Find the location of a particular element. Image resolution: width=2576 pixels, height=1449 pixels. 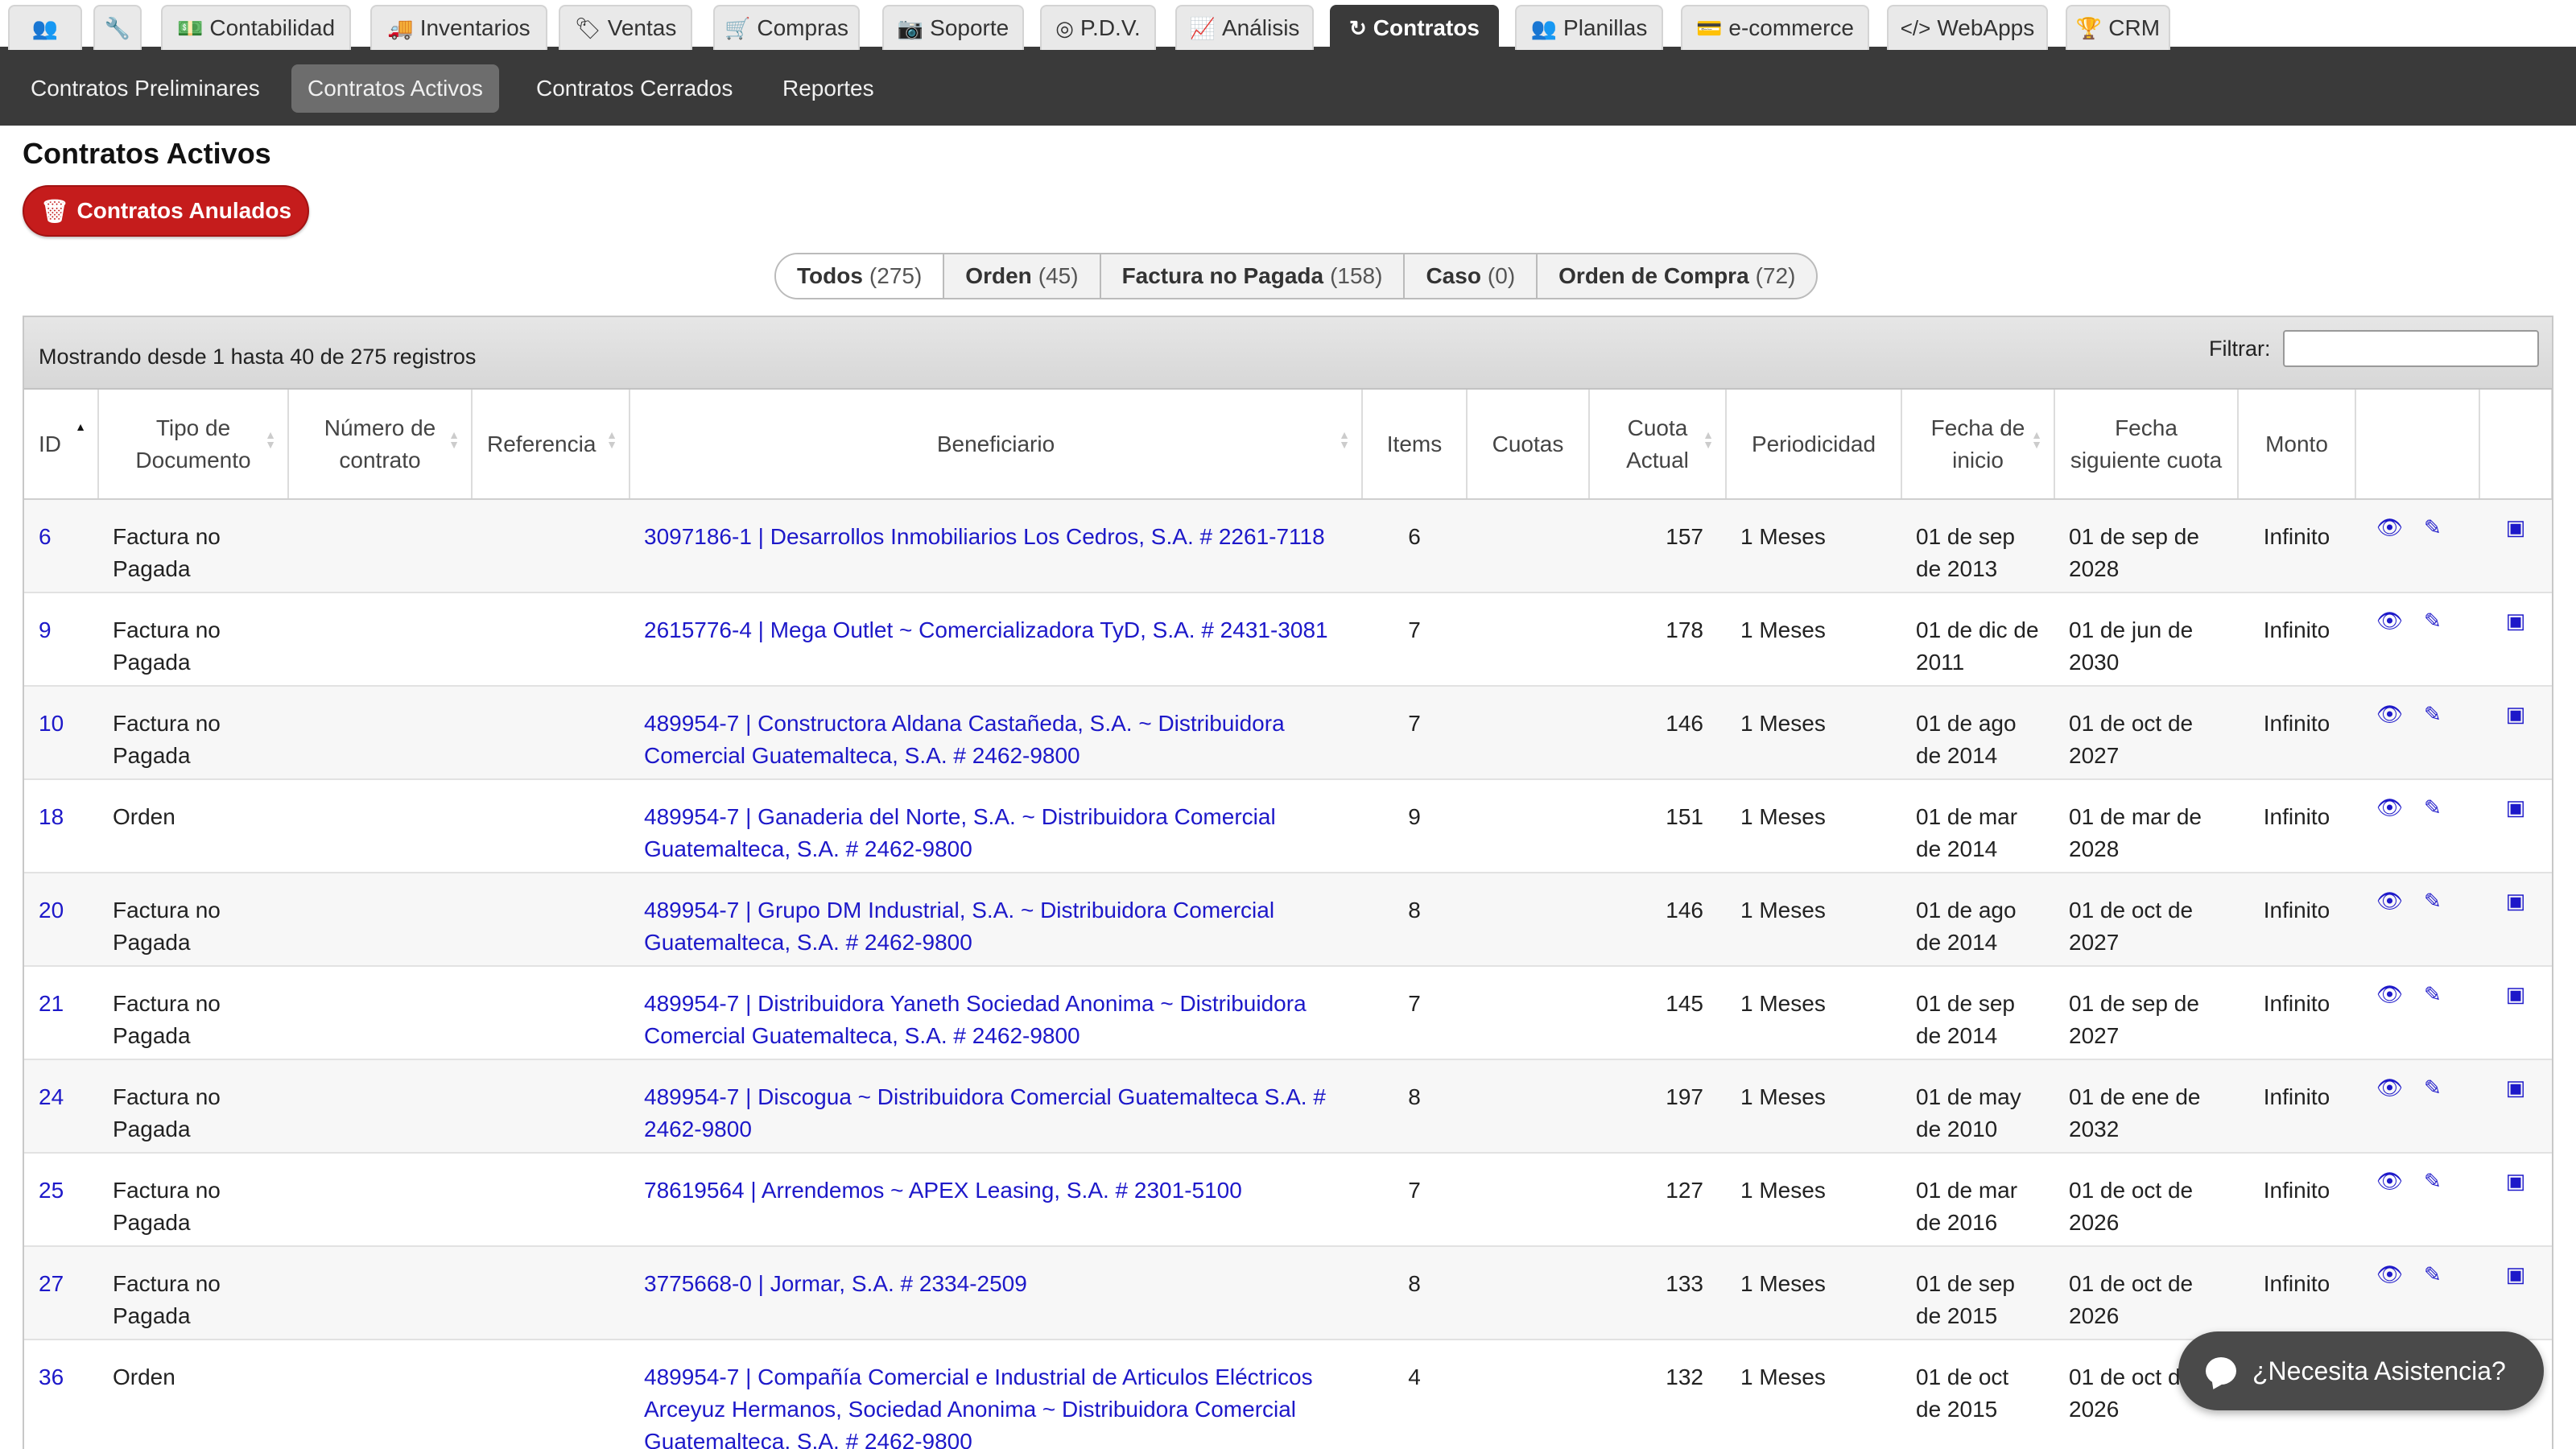

col-fecha-inicio: Fecha de inicio ▲ ▼ is located at coordinates (1978, 445).